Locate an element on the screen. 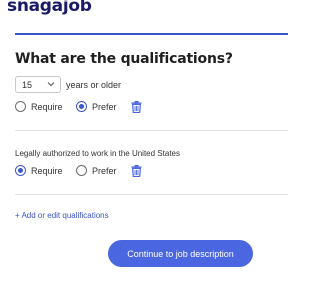 This screenshot has height=288, width=320. q2-require-radio is located at coordinates (20, 170).